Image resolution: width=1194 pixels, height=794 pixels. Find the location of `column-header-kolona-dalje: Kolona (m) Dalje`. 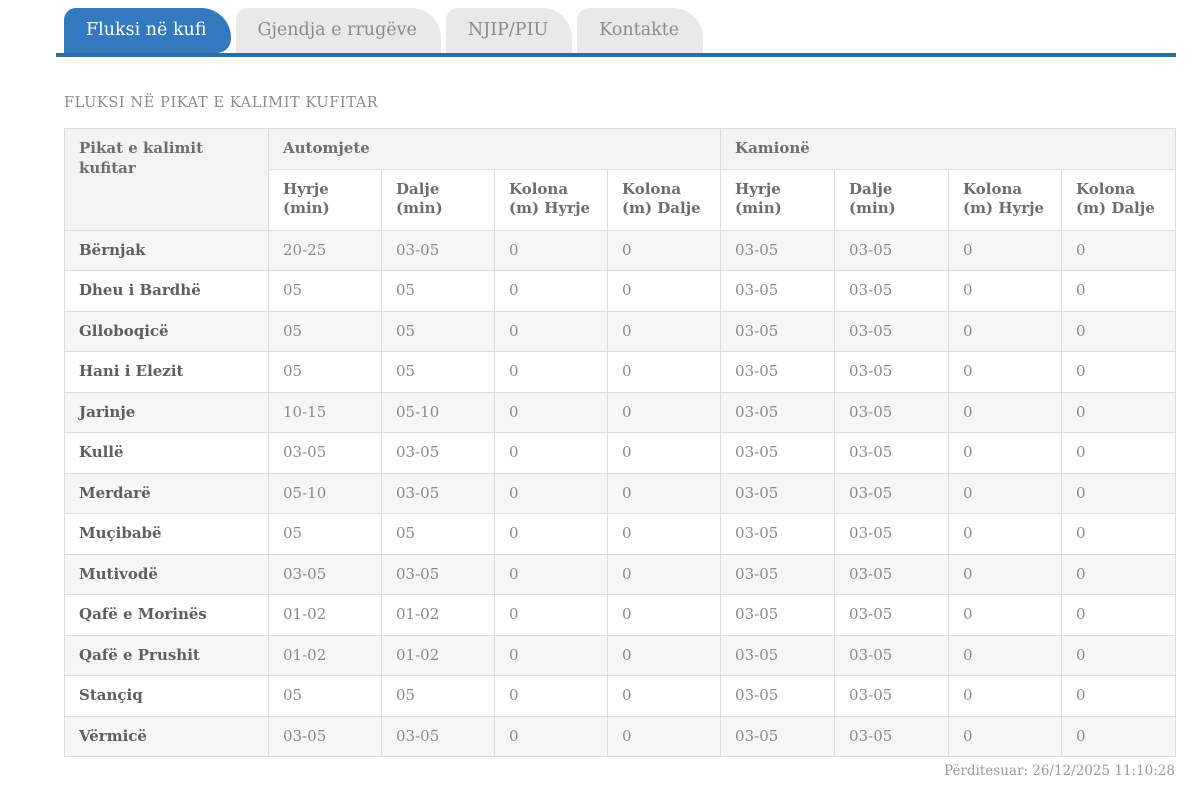

column-header-kolona-dalje: Kolona (m) Dalje is located at coordinates (1119, 199).